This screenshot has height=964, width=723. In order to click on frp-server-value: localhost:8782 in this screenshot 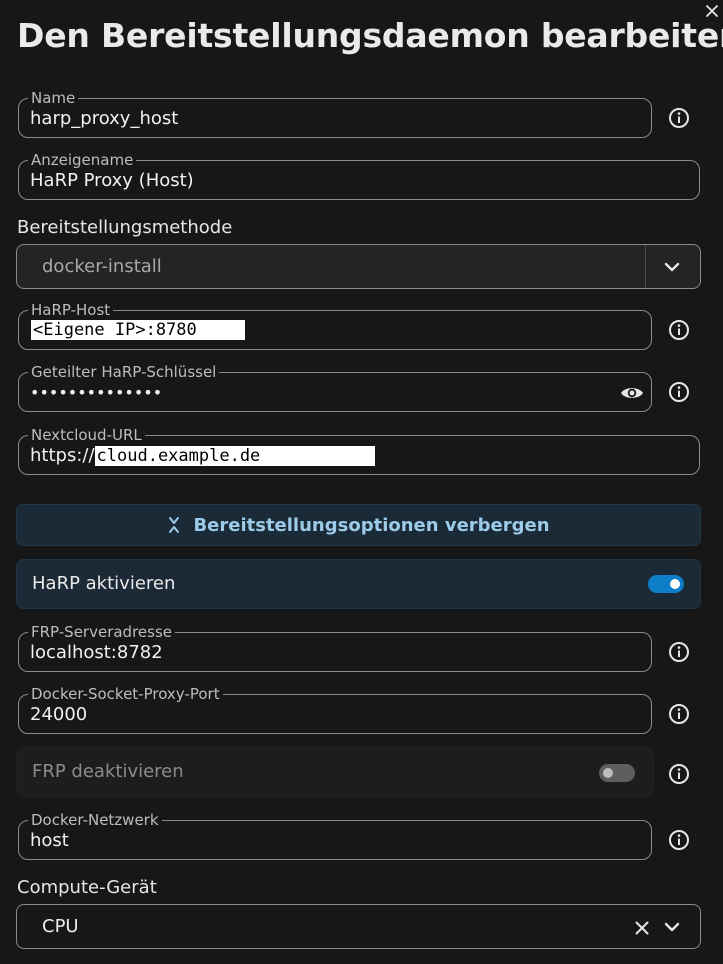, I will do `click(96, 652)`.